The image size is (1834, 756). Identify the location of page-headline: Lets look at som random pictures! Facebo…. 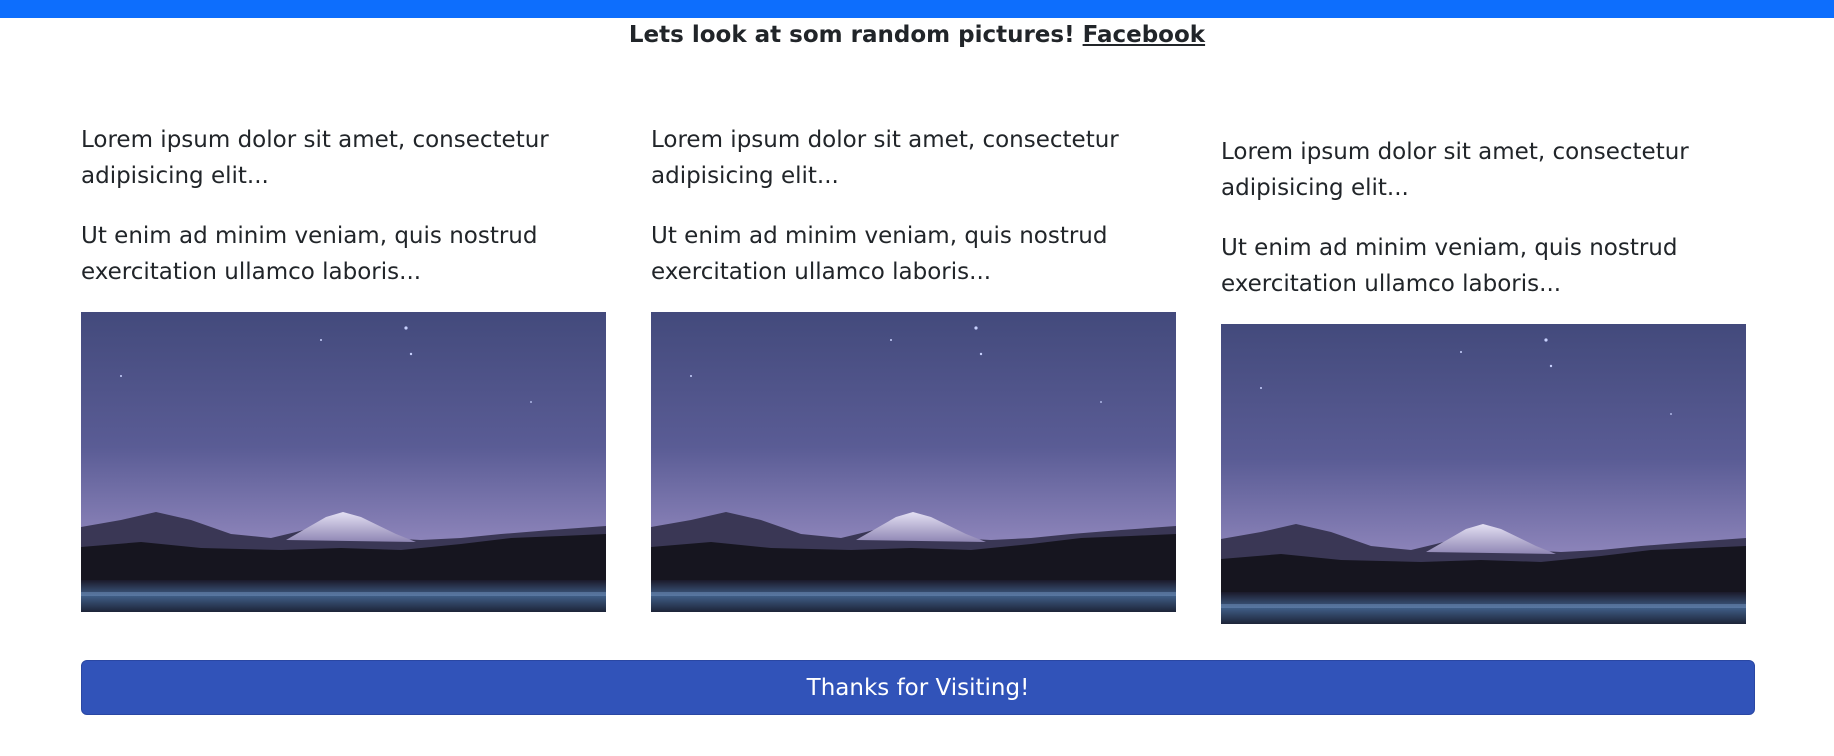
(917, 35).